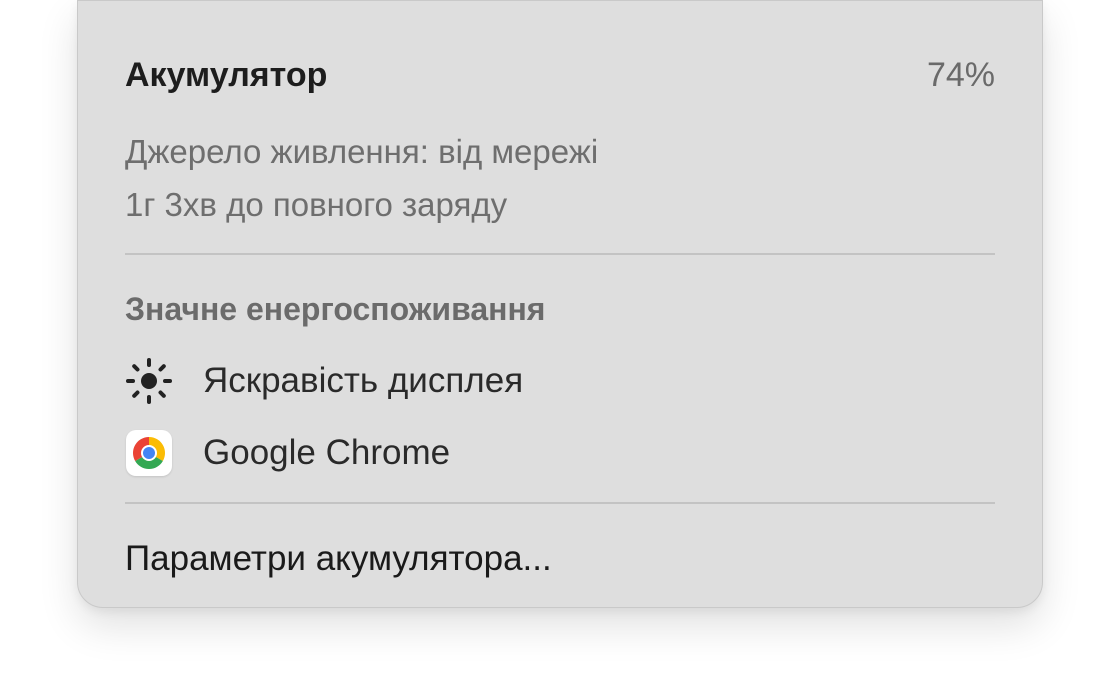 The height and width of the screenshot is (699, 1120). Describe the element at coordinates (149, 381) in the screenshot. I see `brightness-icon` at that location.